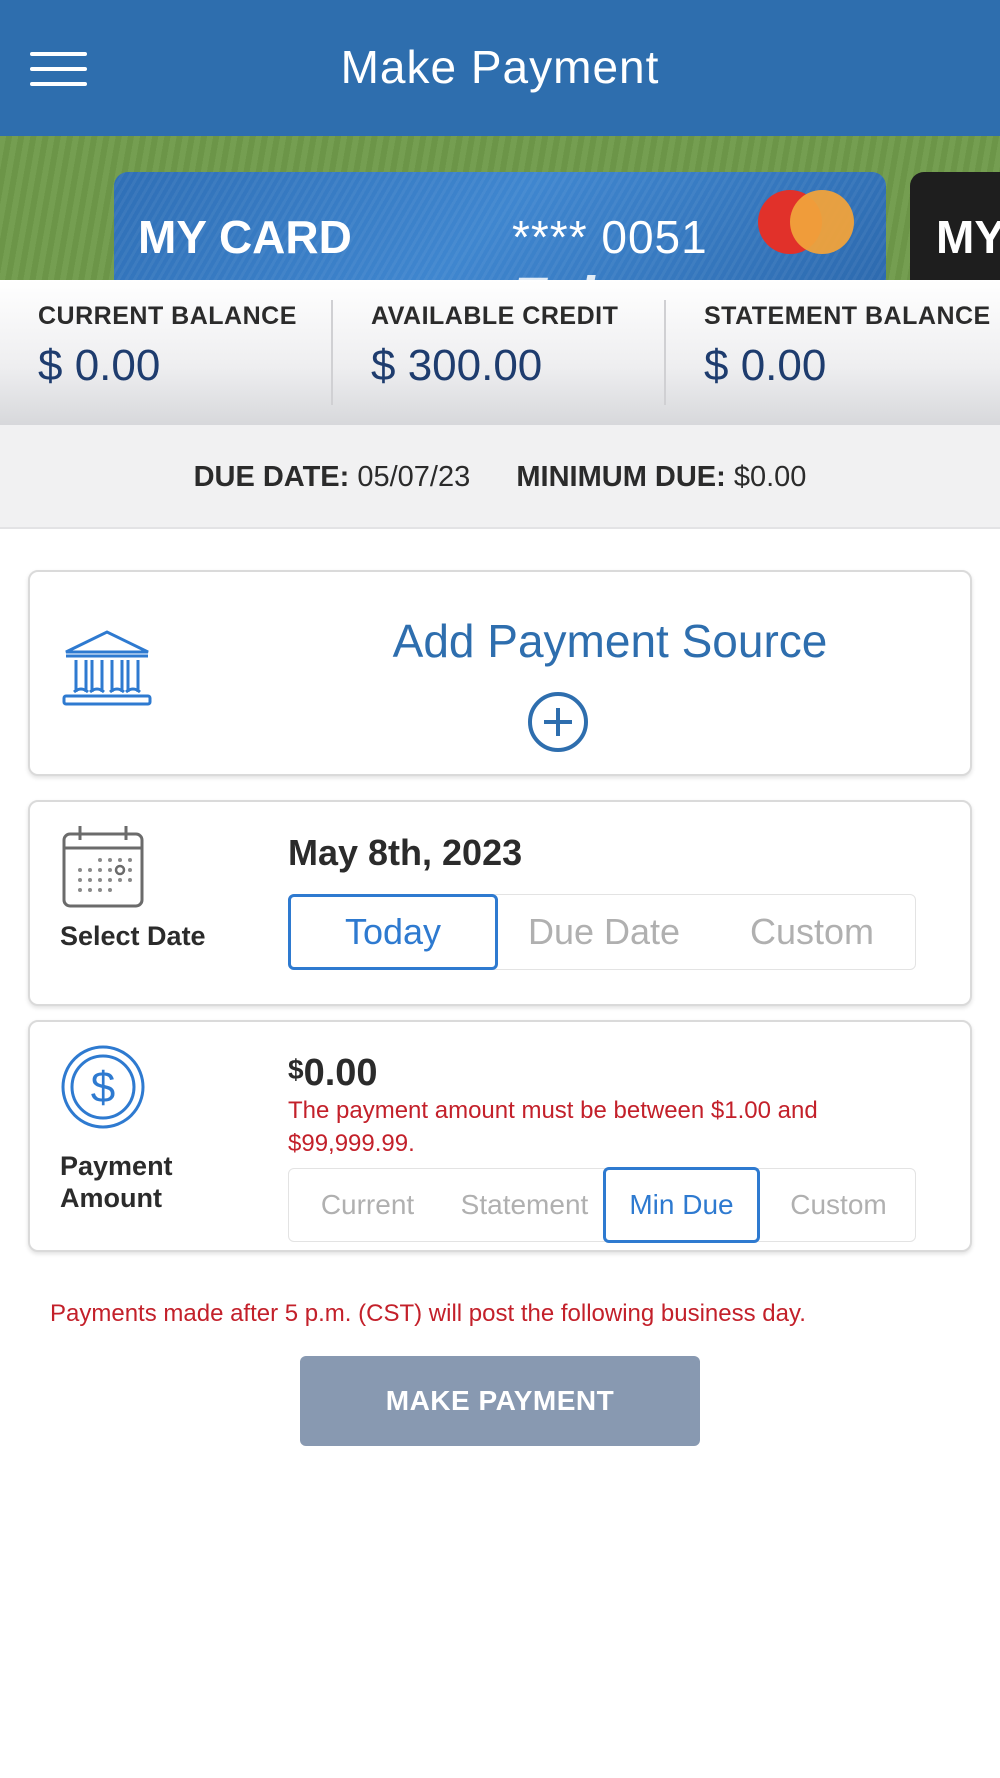 The image size is (1000, 1778). Describe the element at coordinates (621, 477) in the screenshot. I see `minimum-due-label: MINIMUM DUE:` at that location.